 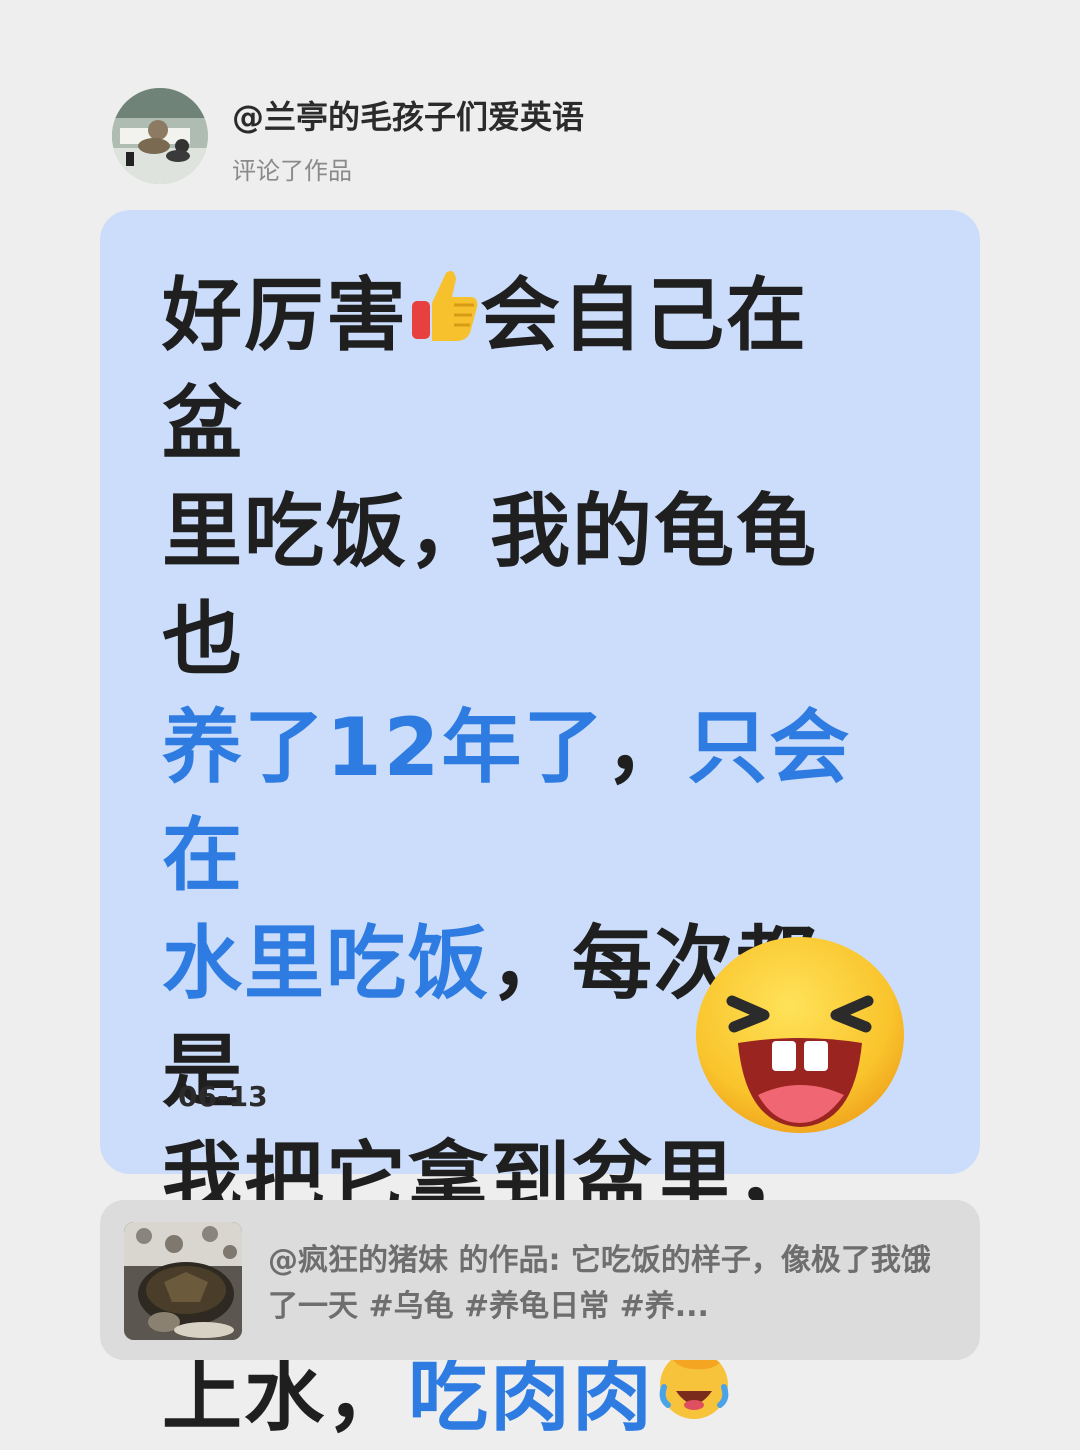 What do you see at coordinates (531, 1396) in the screenshot?
I see `comment-line6-highlight: 吃肉肉` at bounding box center [531, 1396].